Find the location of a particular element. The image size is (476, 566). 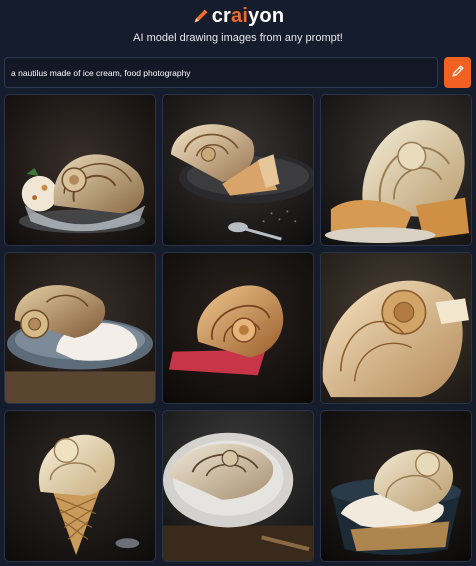

draw-button is located at coordinates (457, 72).